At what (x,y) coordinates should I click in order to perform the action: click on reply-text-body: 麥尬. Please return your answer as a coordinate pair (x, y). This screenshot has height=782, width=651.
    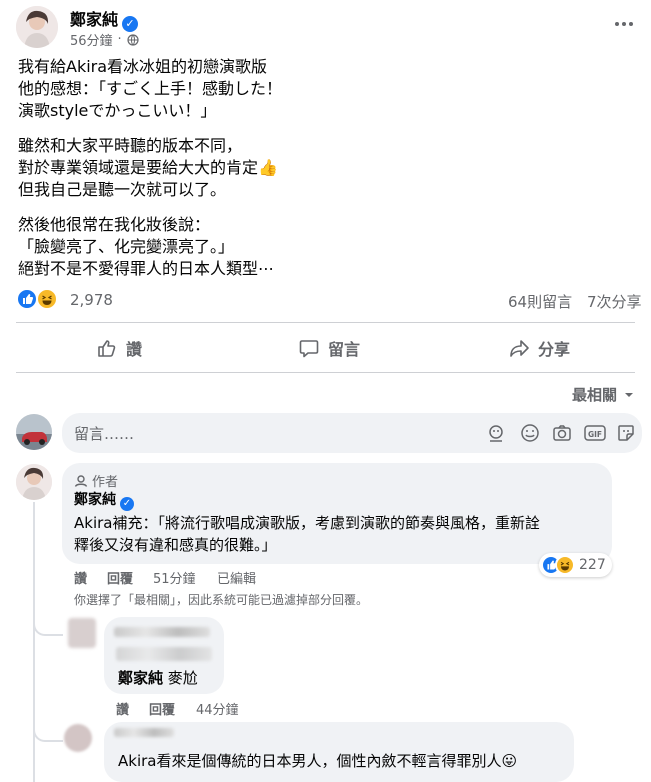
    Looking at the image, I should click on (182, 678).